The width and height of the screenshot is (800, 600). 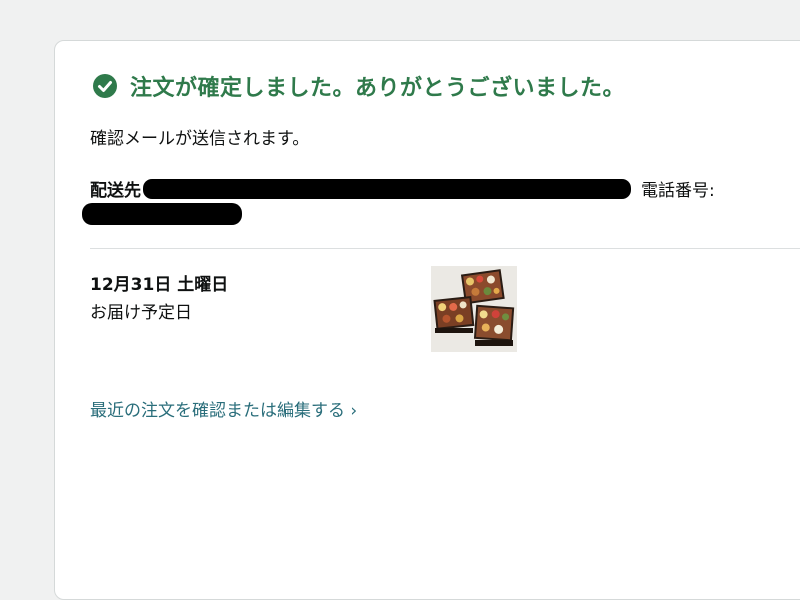 I want to click on check-circle-icon, so click(x=105, y=86).